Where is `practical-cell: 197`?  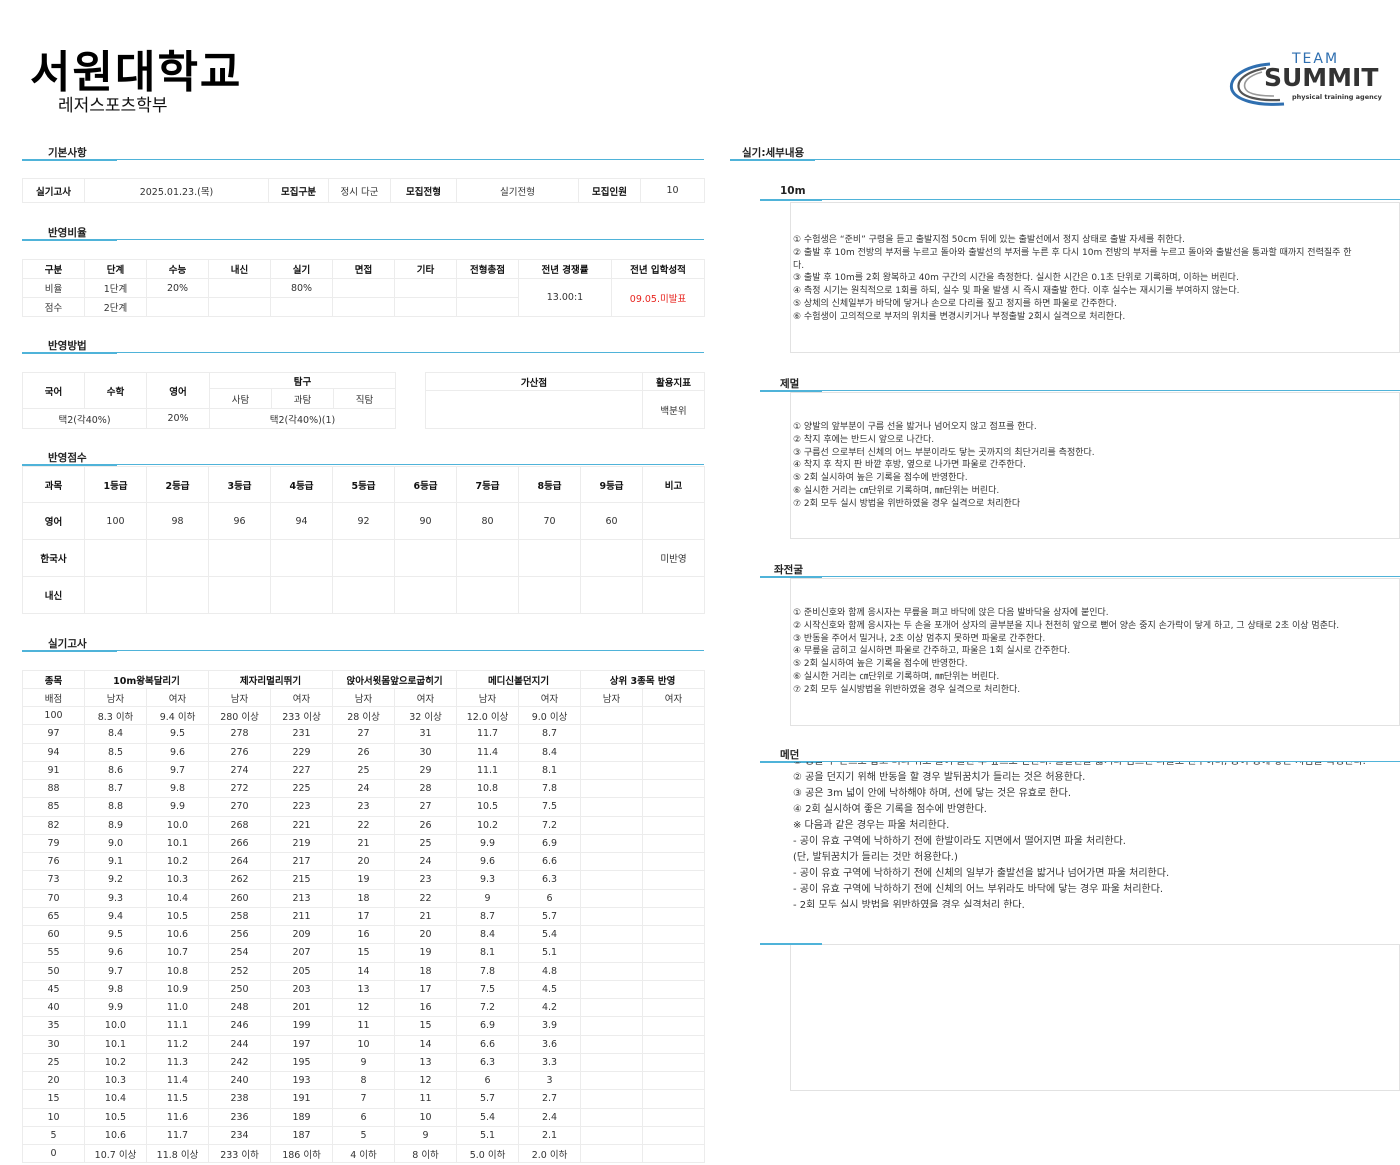
practical-cell: 197 is located at coordinates (302, 1044).